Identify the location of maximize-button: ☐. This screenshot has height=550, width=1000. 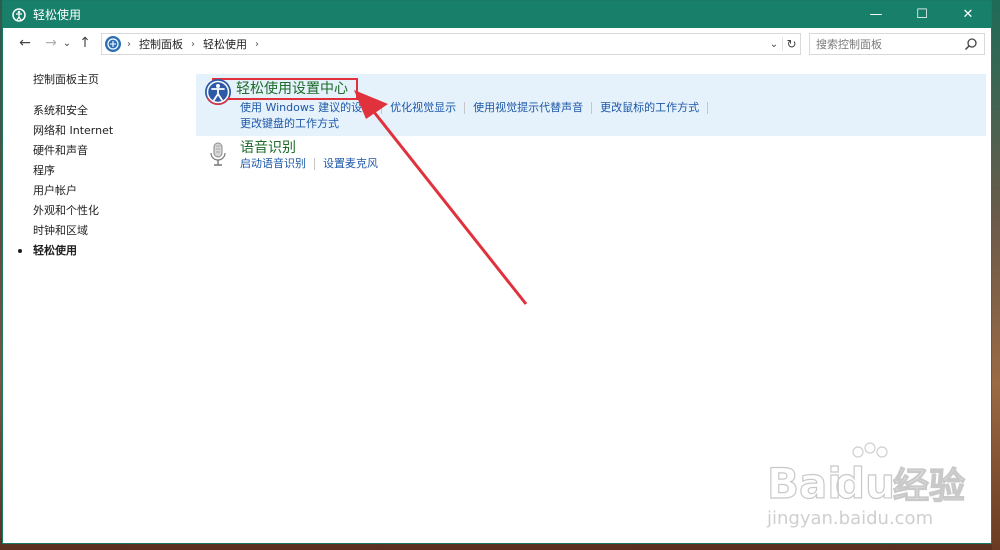
(922, 14).